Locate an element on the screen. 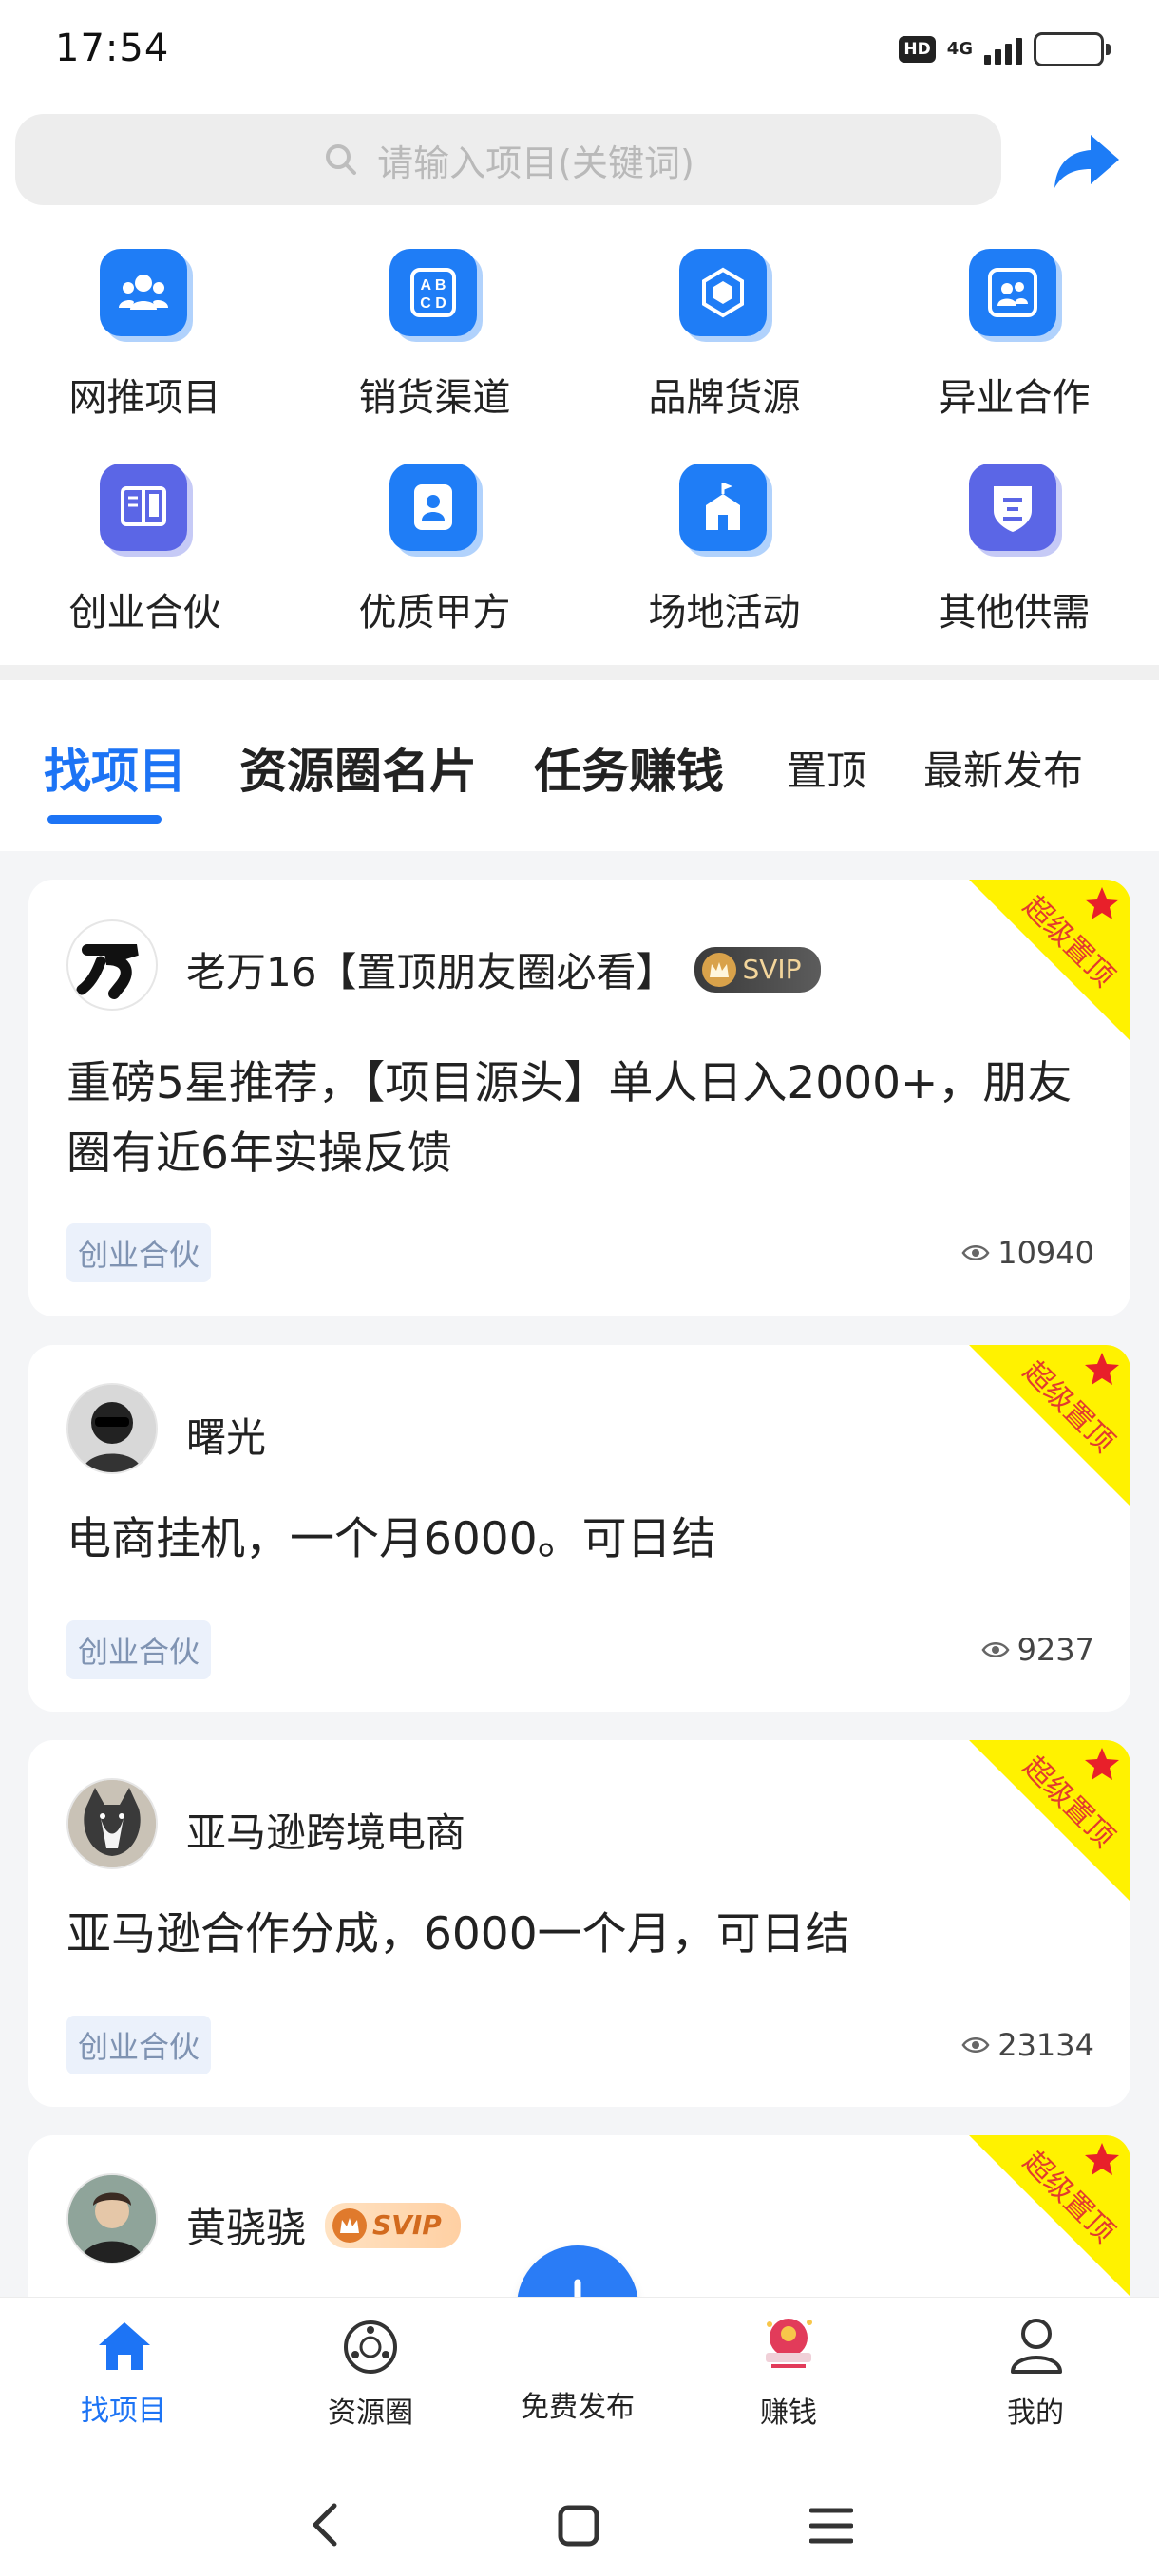 The width and height of the screenshot is (1159, 2576). category-item: 创业合伙 is located at coordinates (145, 550).